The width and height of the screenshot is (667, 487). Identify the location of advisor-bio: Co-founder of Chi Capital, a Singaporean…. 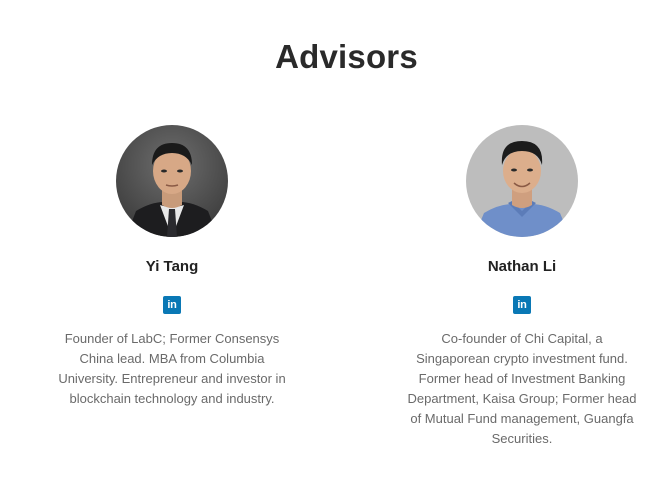
(522, 388).